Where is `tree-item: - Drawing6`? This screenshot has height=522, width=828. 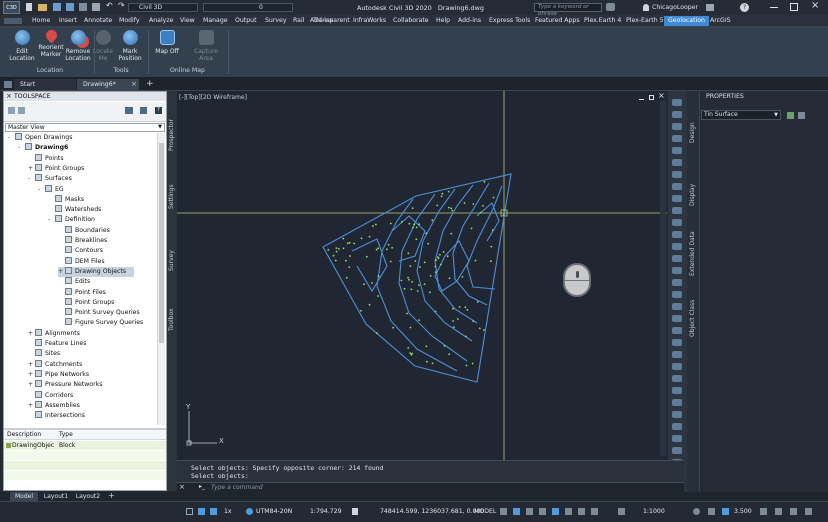 tree-item: - Drawing6 is located at coordinates (43, 148).